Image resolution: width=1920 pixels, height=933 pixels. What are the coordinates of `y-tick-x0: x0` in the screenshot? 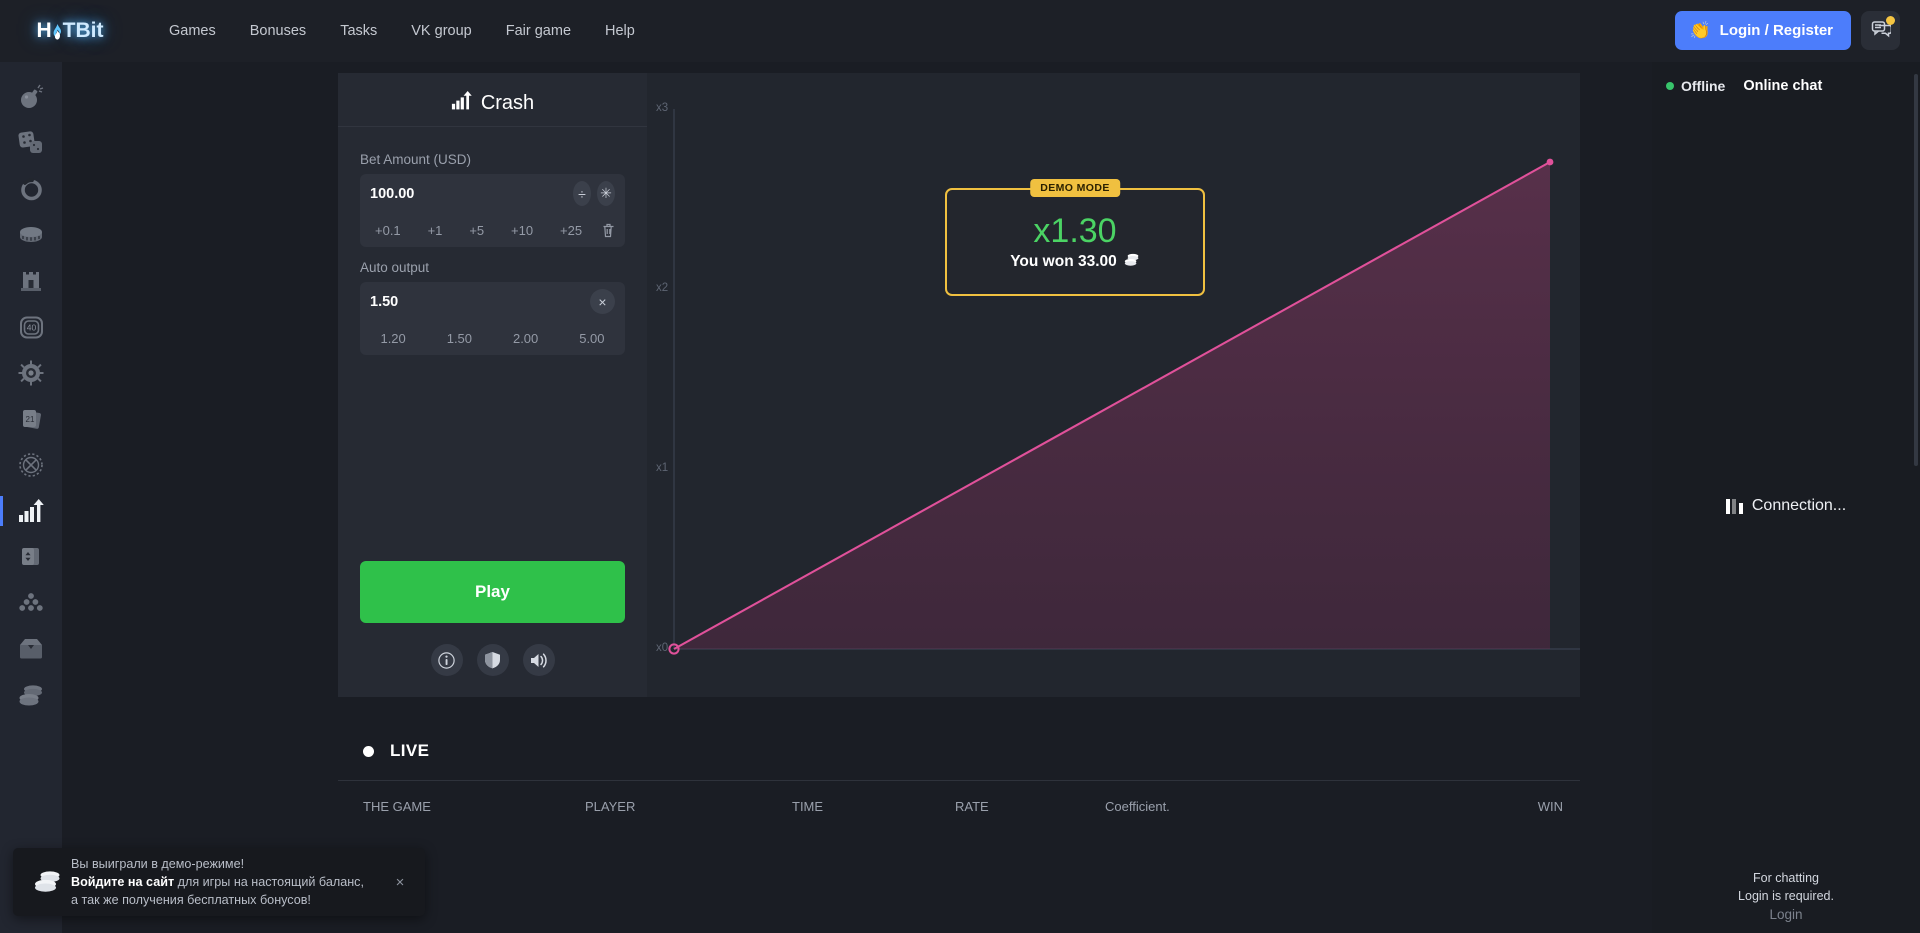 It's located at (662, 648).